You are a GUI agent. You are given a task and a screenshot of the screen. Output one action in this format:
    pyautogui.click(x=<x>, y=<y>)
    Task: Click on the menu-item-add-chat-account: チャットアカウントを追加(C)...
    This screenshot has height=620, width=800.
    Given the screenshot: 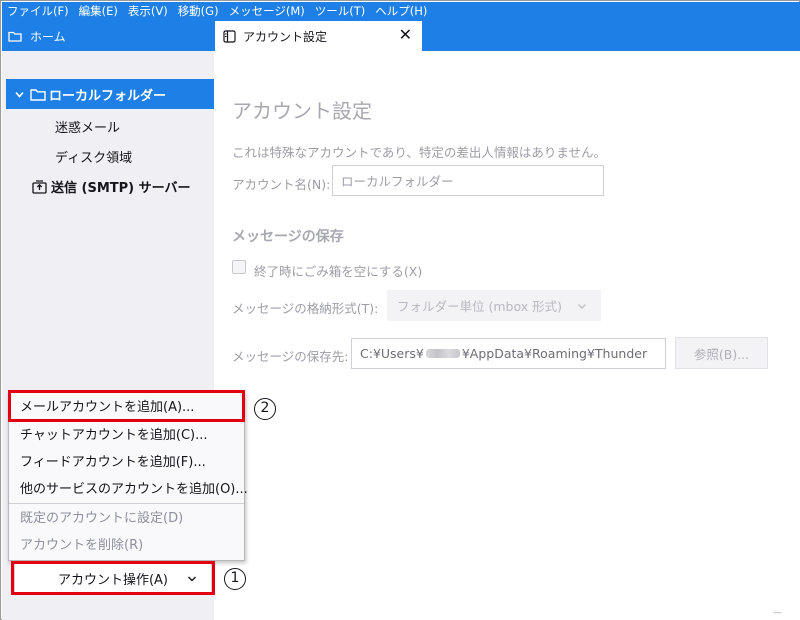 What is the action you would take?
    pyautogui.click(x=126, y=436)
    